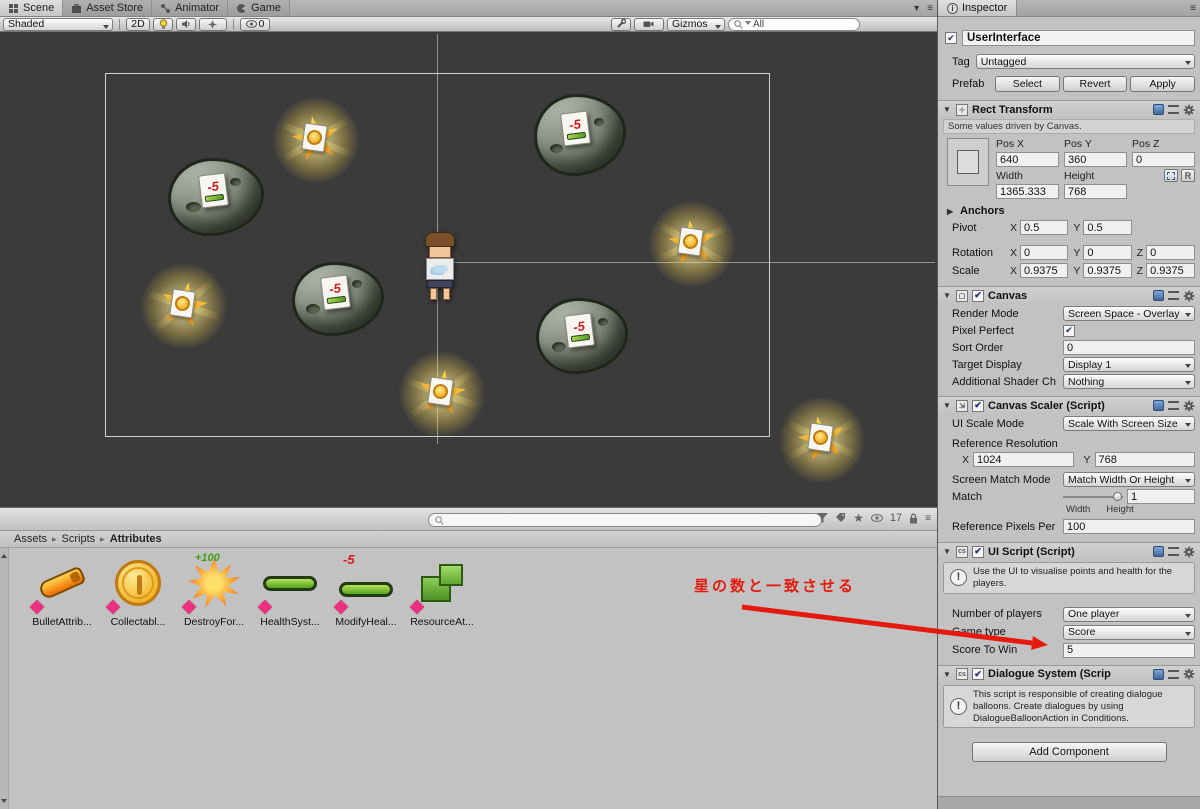 The image size is (1200, 809). I want to click on scale-x-field: 0.9375, so click(1044, 270).